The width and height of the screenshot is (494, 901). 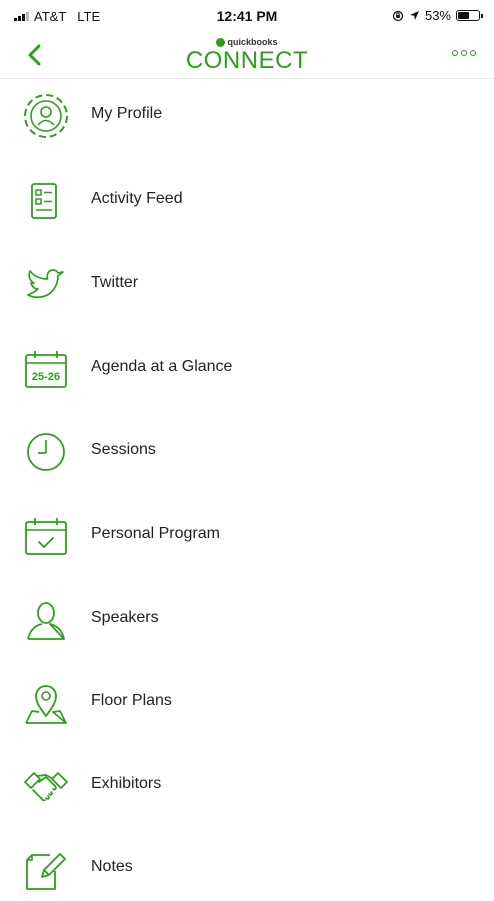 What do you see at coordinates (155, 533) in the screenshot?
I see `menu-item-label: Personal Program` at bounding box center [155, 533].